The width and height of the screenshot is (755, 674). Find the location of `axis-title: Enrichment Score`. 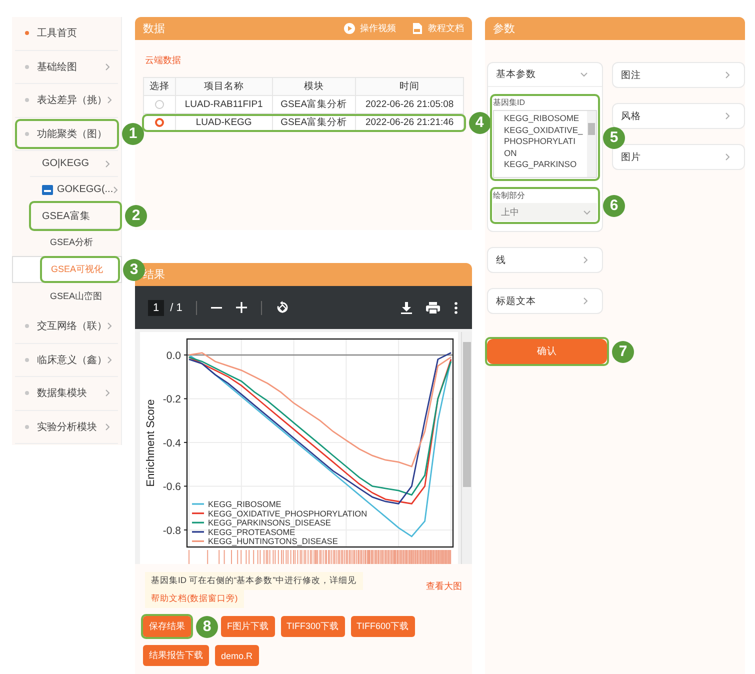

axis-title: Enrichment Score is located at coordinates (151, 443).